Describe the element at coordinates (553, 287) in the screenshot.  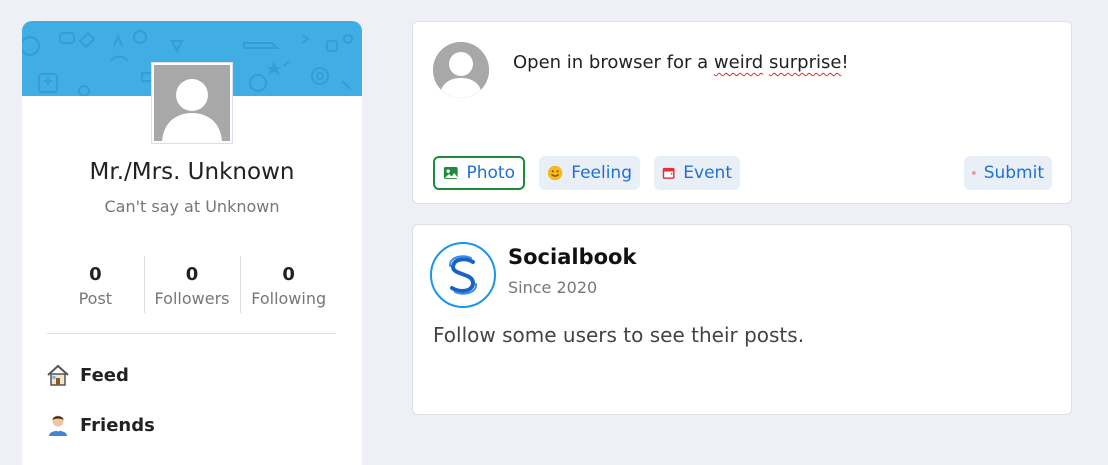
I see `brand-since: Since 2020` at that location.